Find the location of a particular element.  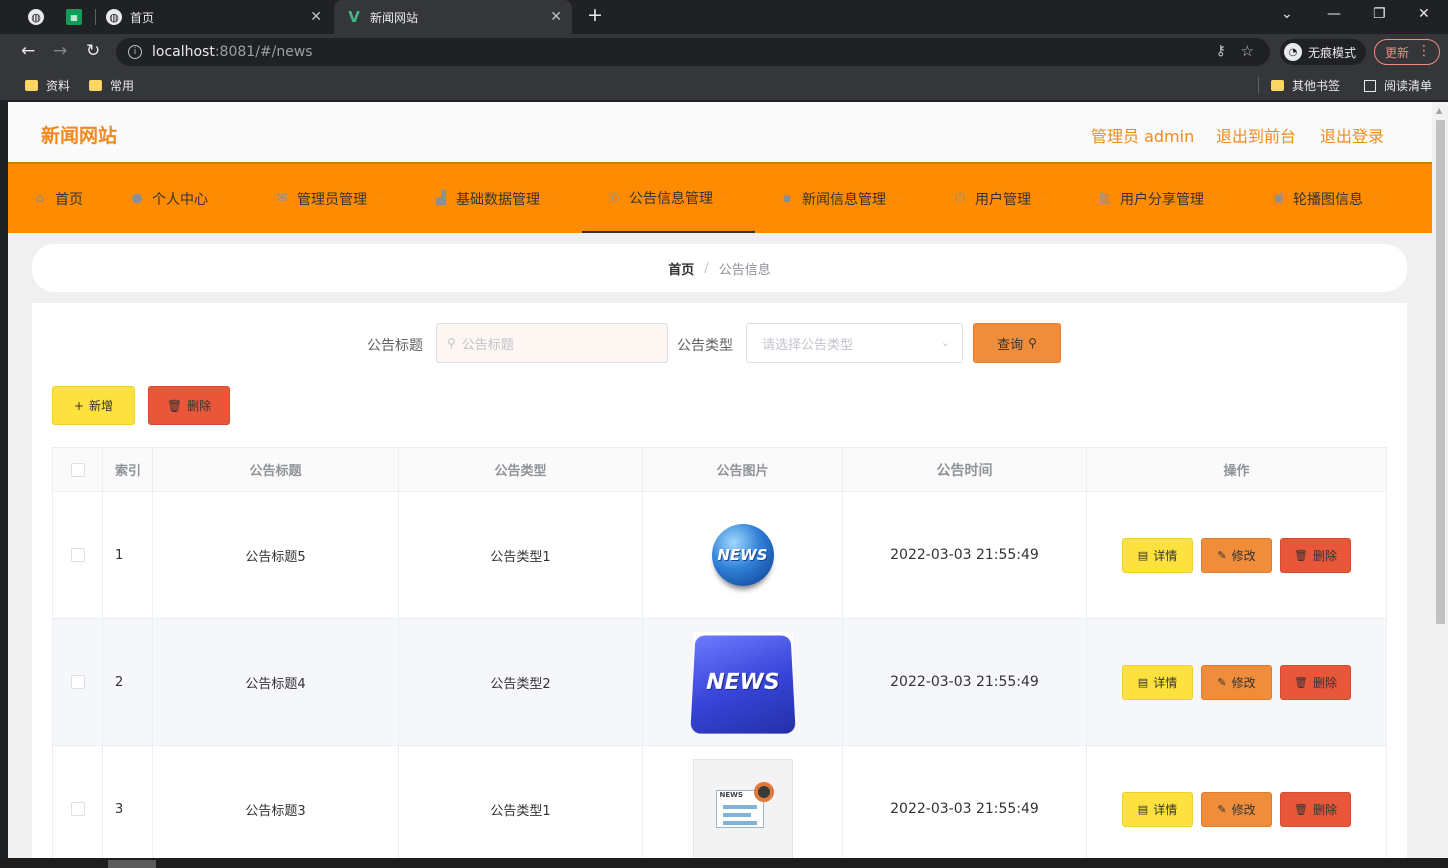

window-close-icon: ✕ is located at coordinates (1424, 14).